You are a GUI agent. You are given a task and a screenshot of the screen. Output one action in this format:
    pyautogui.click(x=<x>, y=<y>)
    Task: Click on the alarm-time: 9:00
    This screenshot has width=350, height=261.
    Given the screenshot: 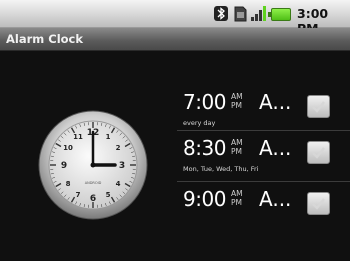 What is the action you would take?
    pyautogui.click(x=204, y=199)
    